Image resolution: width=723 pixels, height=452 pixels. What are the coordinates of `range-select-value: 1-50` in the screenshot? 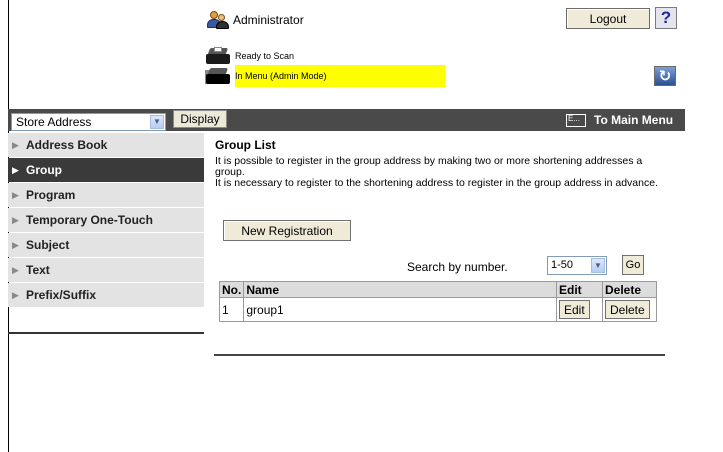 It's located at (562, 265).